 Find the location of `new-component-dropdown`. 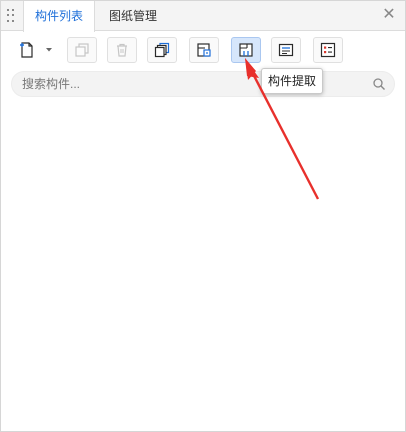

new-component-dropdown is located at coordinates (49, 50).